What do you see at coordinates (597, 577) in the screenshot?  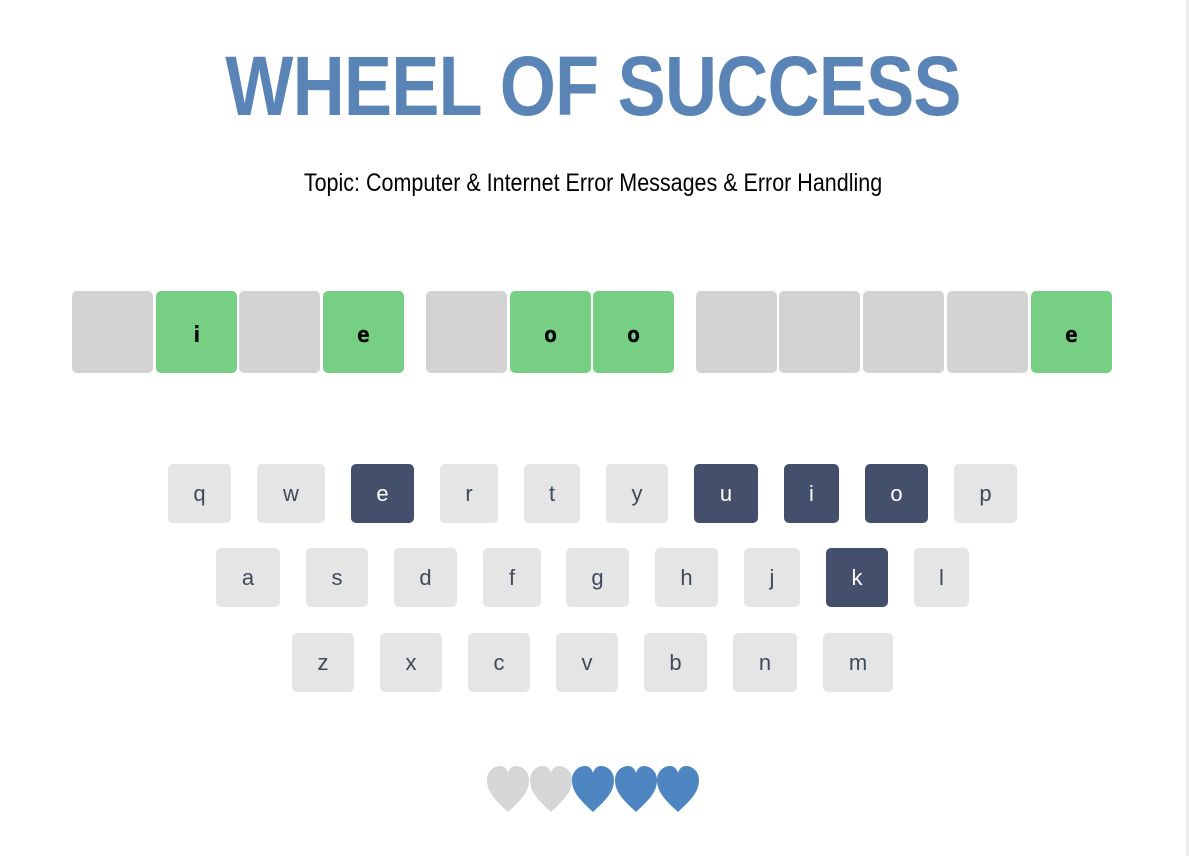 I see `key-g: g` at bounding box center [597, 577].